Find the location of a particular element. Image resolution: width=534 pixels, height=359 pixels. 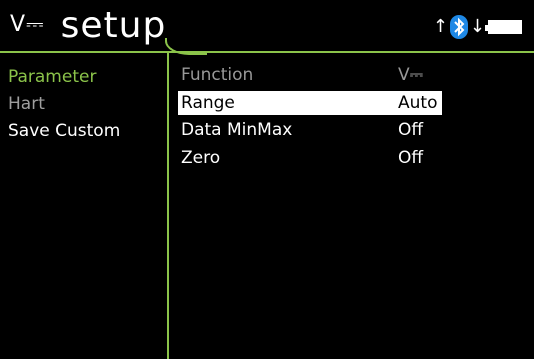

up-arrow-icon: ↑ is located at coordinates (440, 26).